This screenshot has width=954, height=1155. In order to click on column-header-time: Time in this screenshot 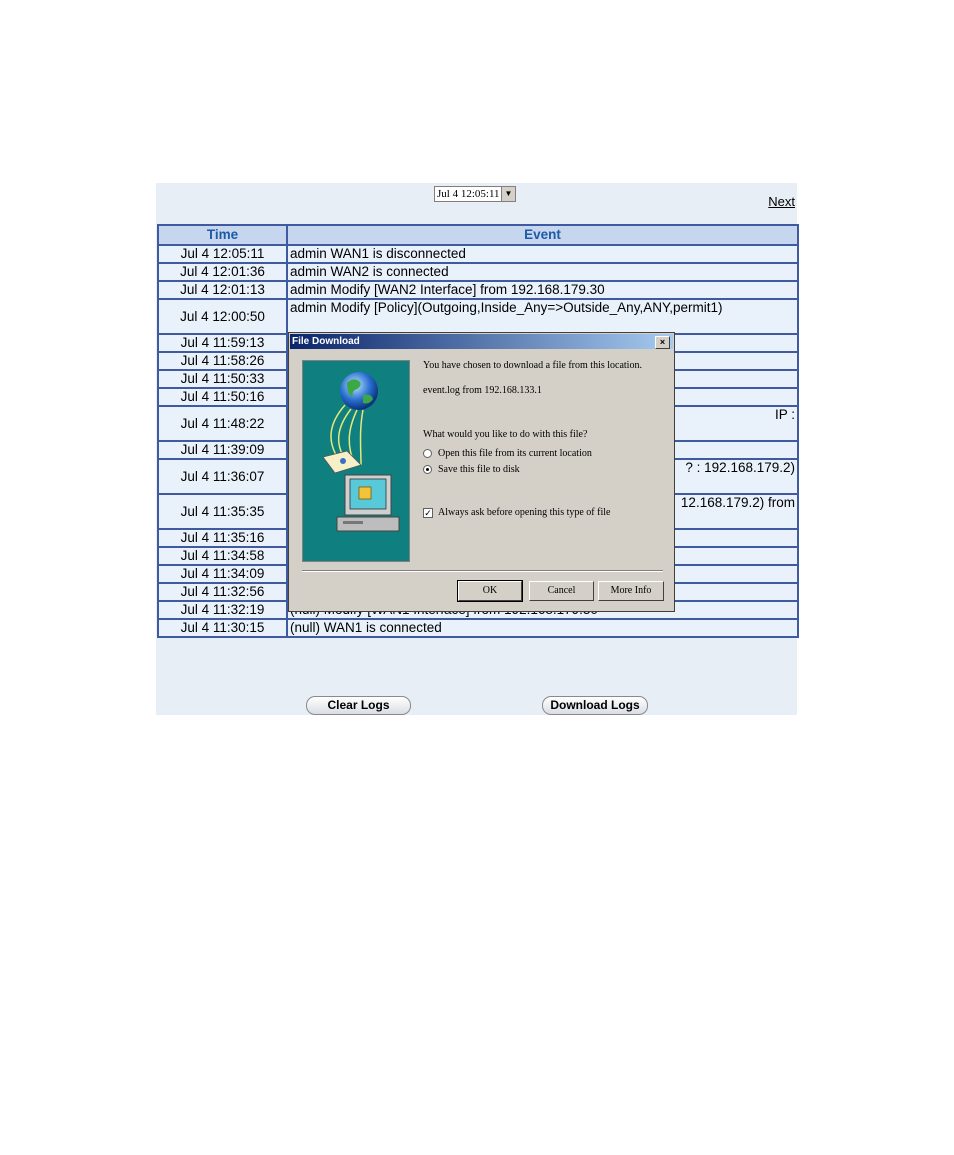, I will do `click(222, 235)`.